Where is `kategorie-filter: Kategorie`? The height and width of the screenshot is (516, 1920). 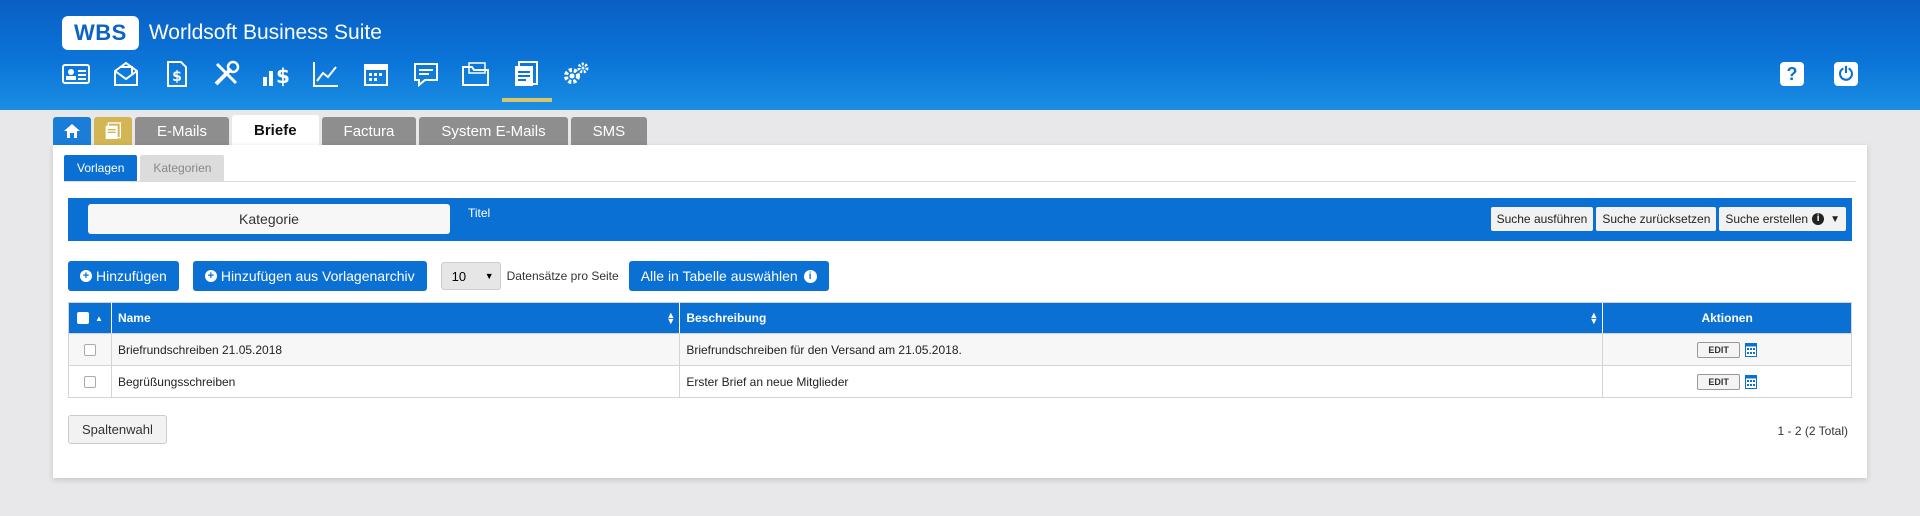
kategorie-filter: Kategorie is located at coordinates (269, 219).